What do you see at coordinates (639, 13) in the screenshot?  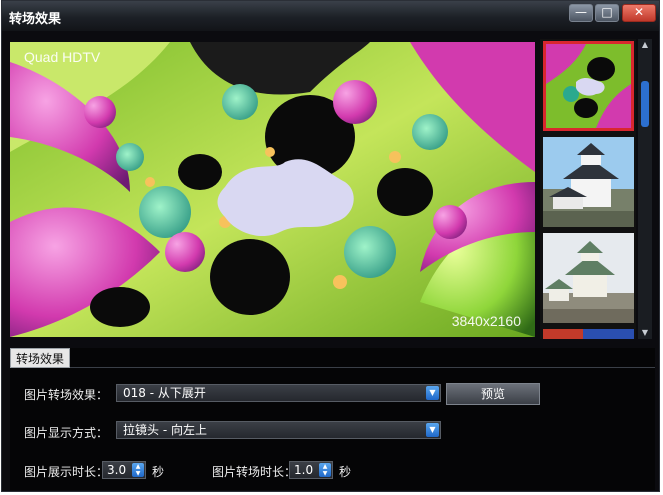 I see `close-button: ✕` at bounding box center [639, 13].